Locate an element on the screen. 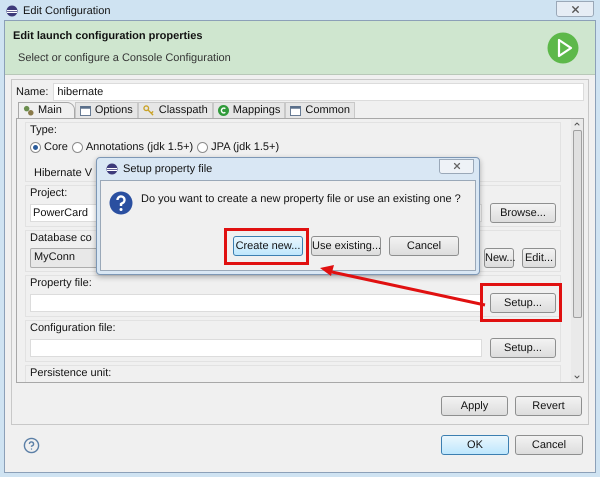 The image size is (600, 477). scrollbar-thumb is located at coordinates (577, 224).